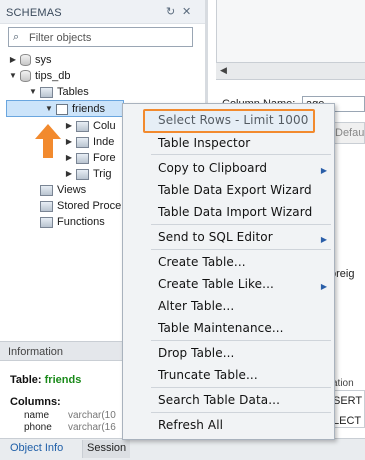  Describe the element at coordinates (53, 76) in the screenshot. I see `tree-label-tips-db: tips_db` at that location.